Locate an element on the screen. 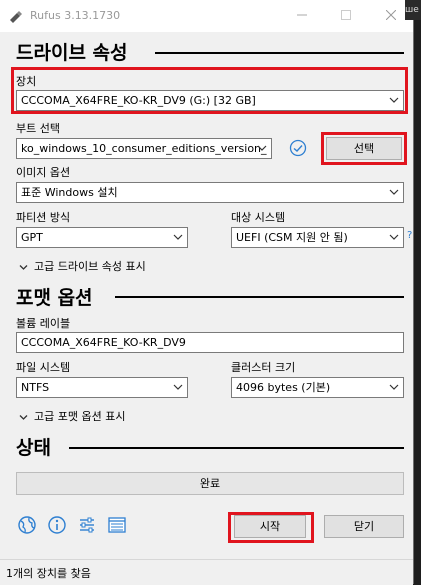  volume-label-input: CCCOMA_X64FRE_KO-KR_DV9 is located at coordinates (210, 342).